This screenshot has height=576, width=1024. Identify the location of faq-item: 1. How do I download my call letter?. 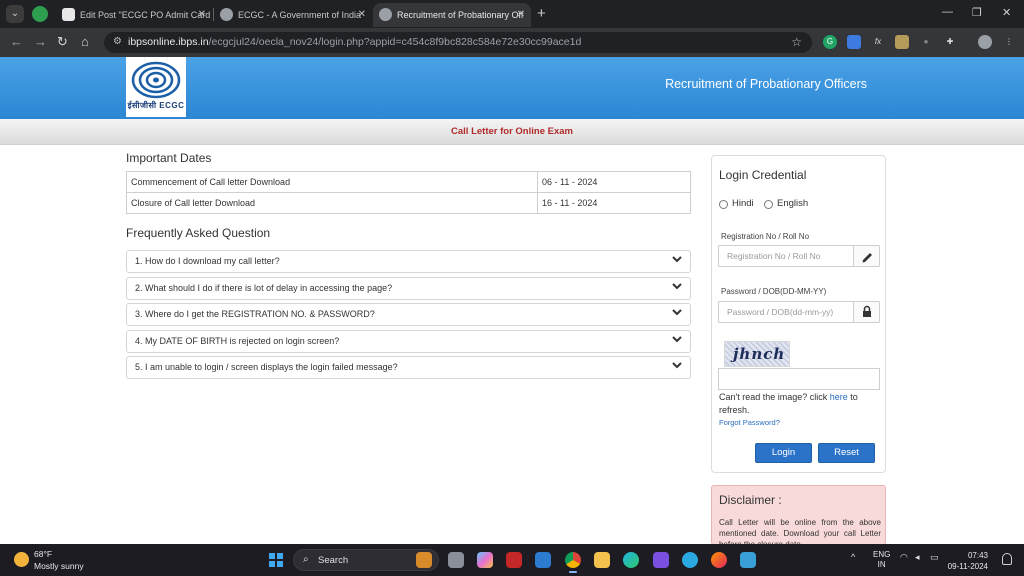
(408, 261).